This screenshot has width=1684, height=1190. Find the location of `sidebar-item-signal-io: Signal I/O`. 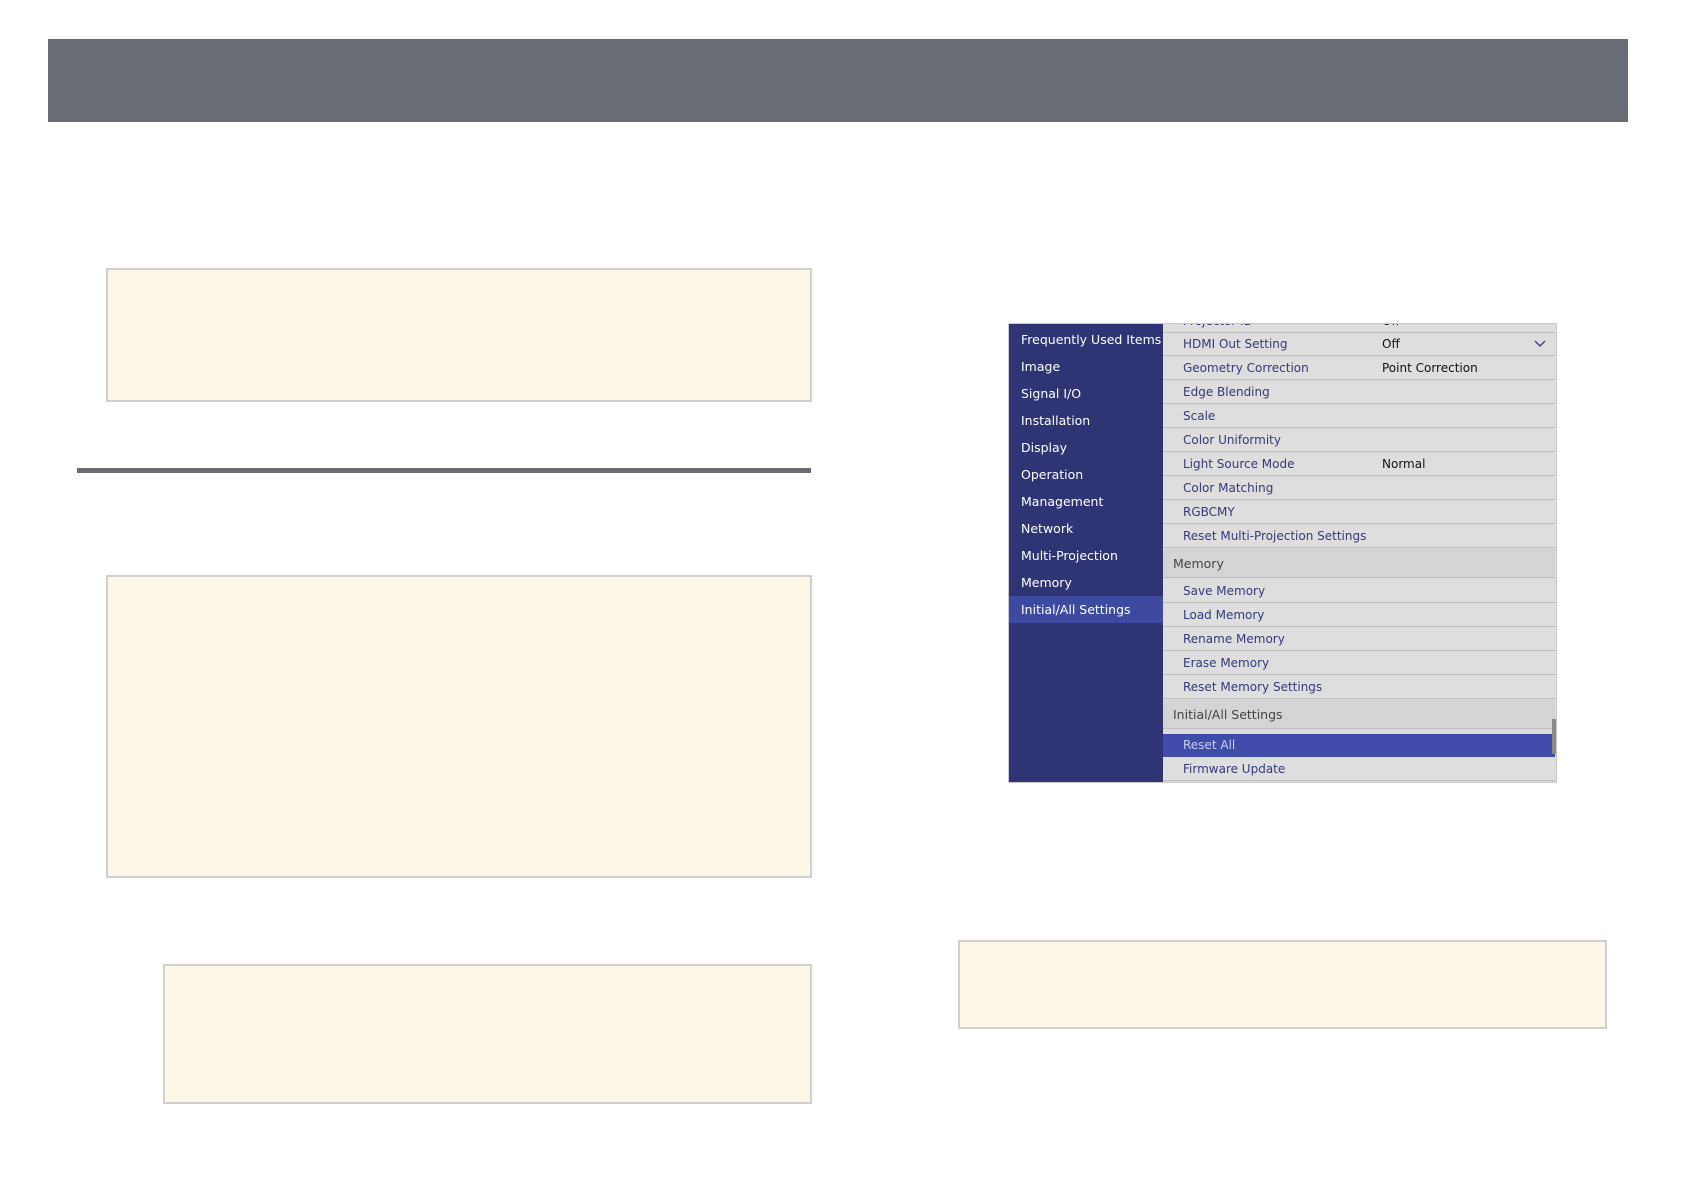

sidebar-item-signal-io: Signal I/O is located at coordinates (1086, 393).